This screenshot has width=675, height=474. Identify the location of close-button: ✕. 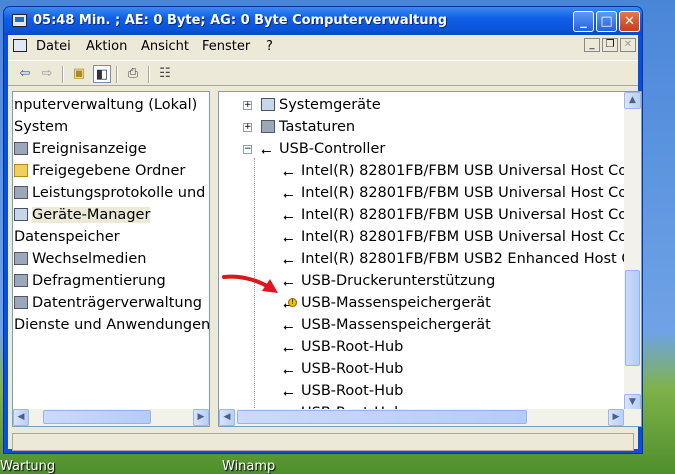
(629, 21).